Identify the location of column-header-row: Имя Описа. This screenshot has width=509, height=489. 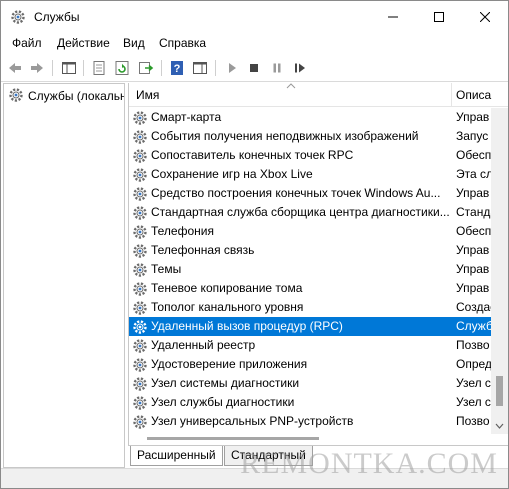
(318, 95).